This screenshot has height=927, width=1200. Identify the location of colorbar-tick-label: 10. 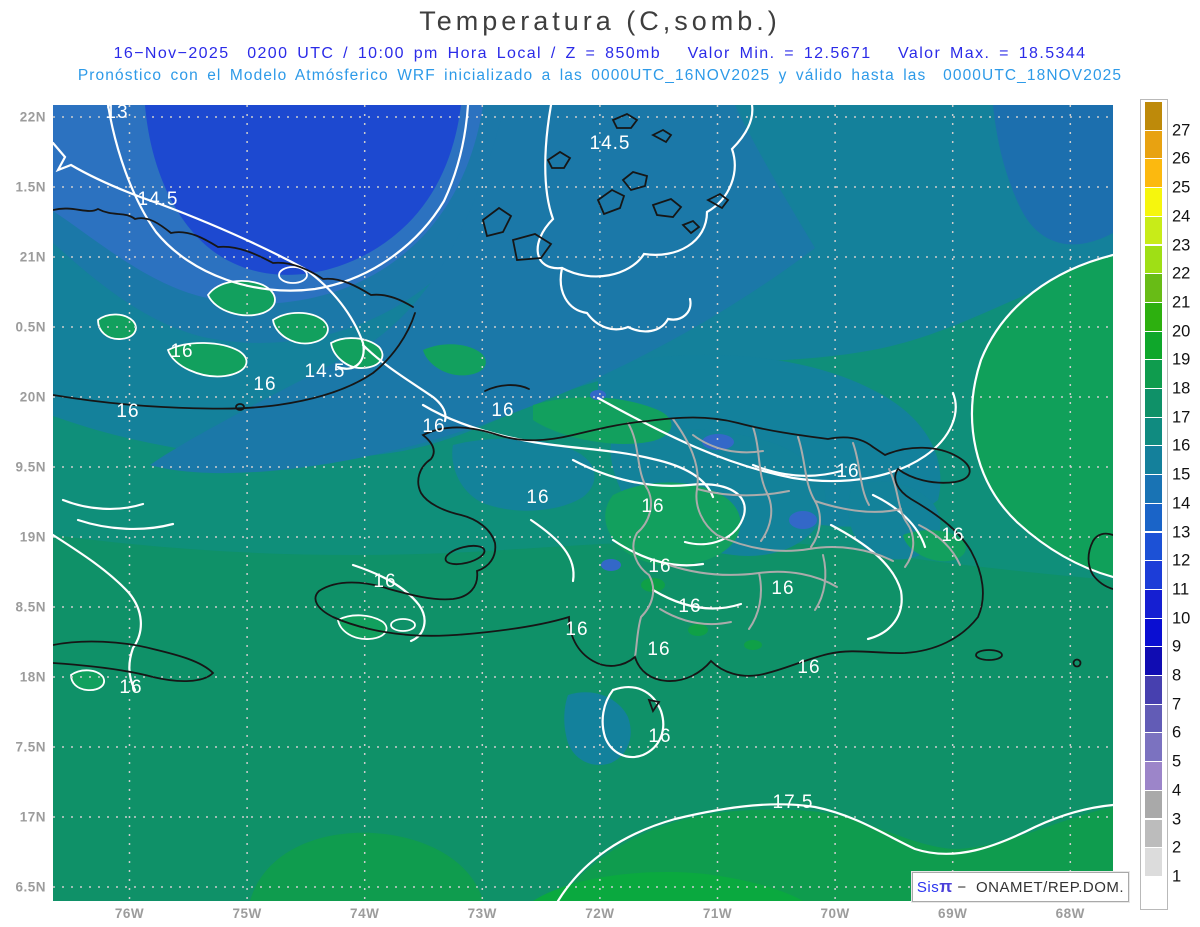
(1181, 618).